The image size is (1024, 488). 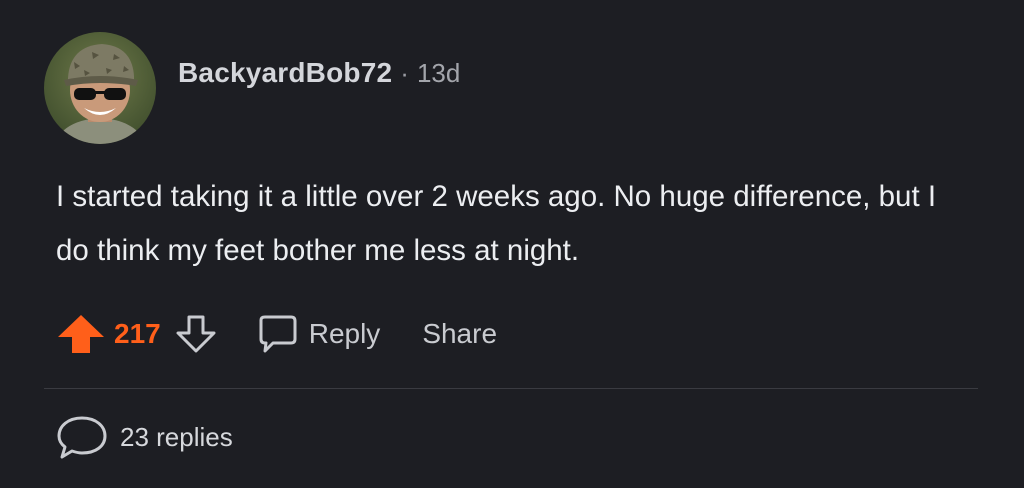 I want to click on comment-header: BackyardBob72 · 13d, so click(x=252, y=88).